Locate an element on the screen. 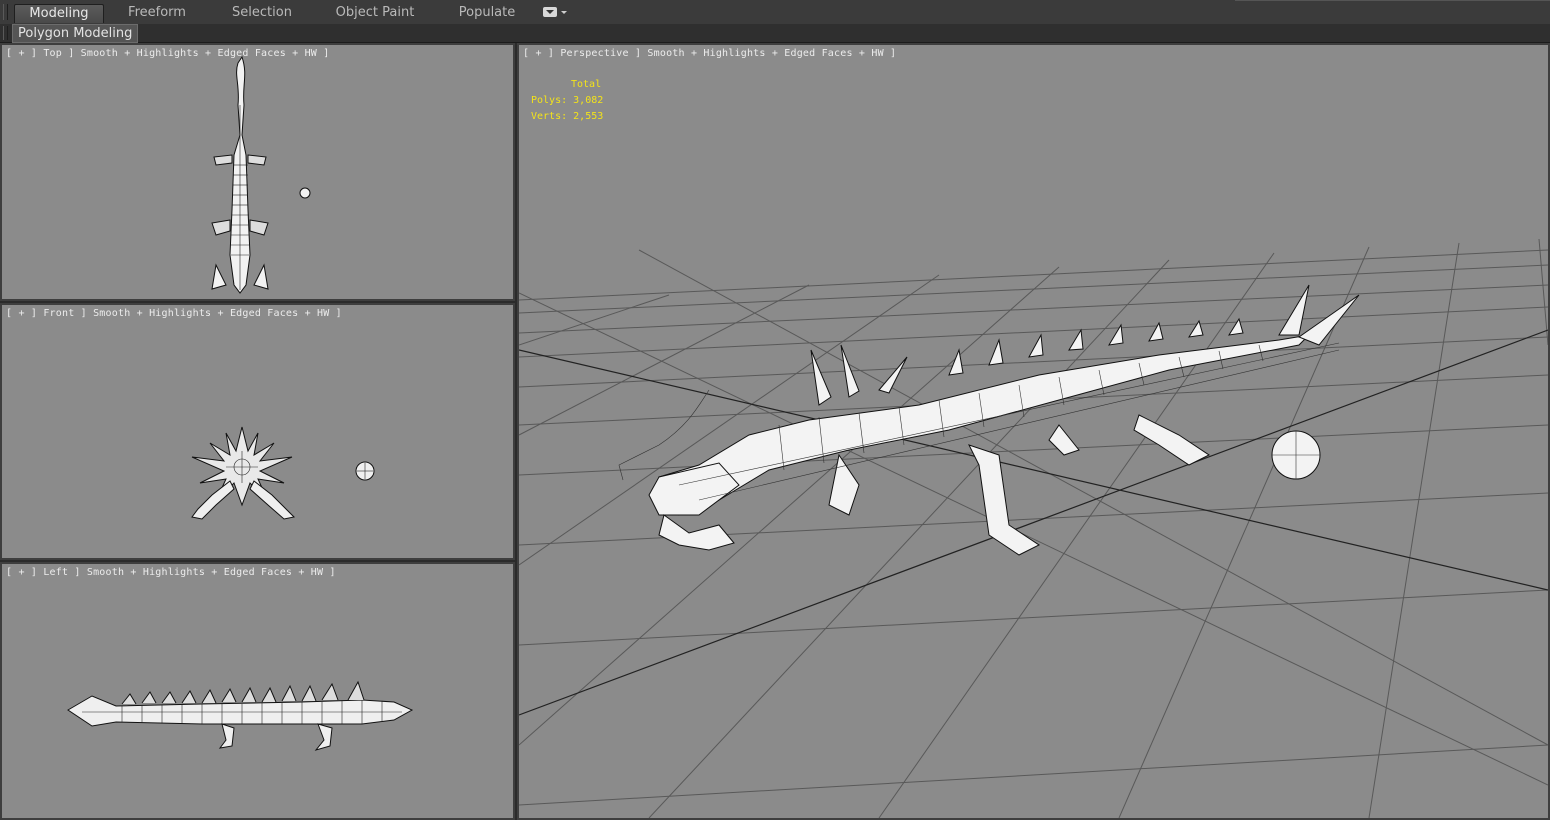 This screenshot has height=820, width=1550. polys-value: 3,082 is located at coordinates (588, 100).